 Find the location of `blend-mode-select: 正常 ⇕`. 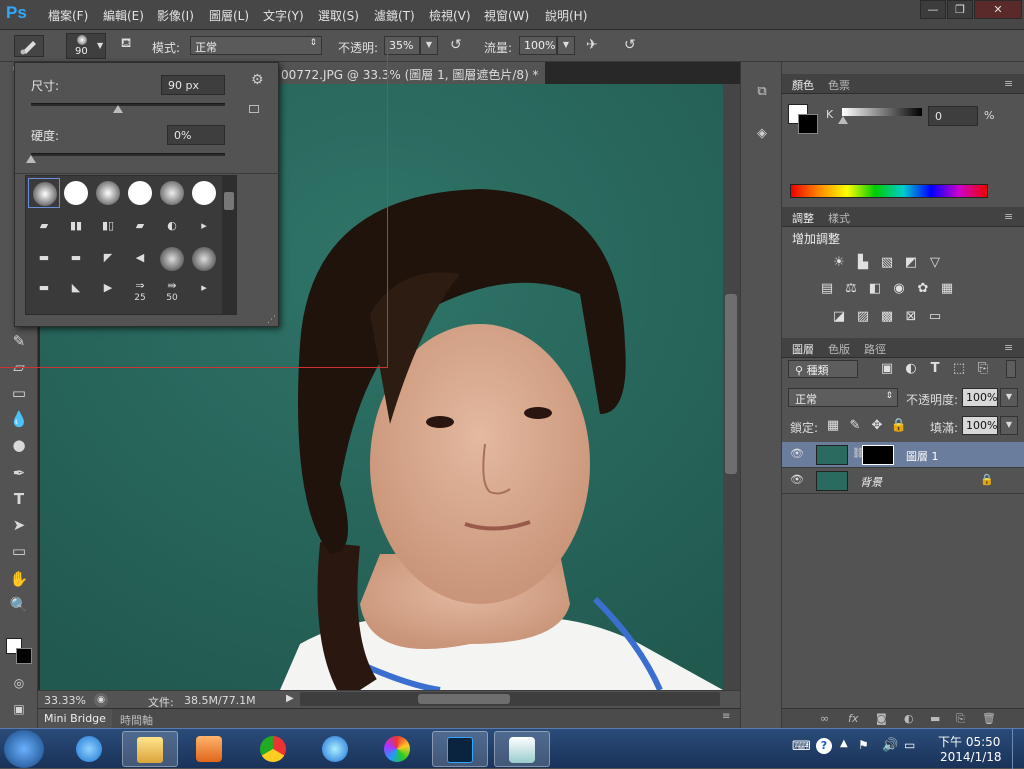

blend-mode-select: 正常 ⇕ is located at coordinates (843, 397).